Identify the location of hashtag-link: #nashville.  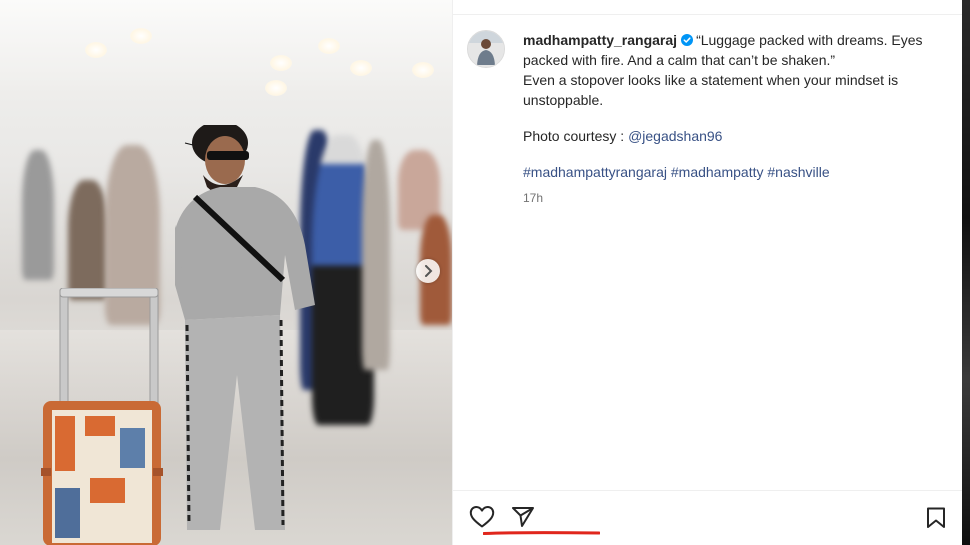
(798, 172).